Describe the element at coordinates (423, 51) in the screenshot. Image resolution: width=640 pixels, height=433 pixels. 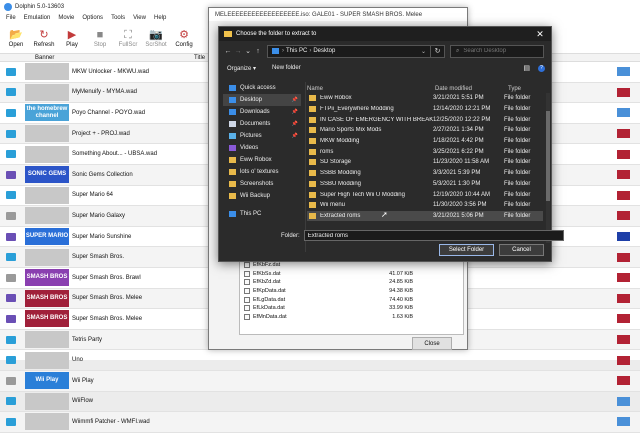
I see `address-dropdown-icon: ⌄` at that location.